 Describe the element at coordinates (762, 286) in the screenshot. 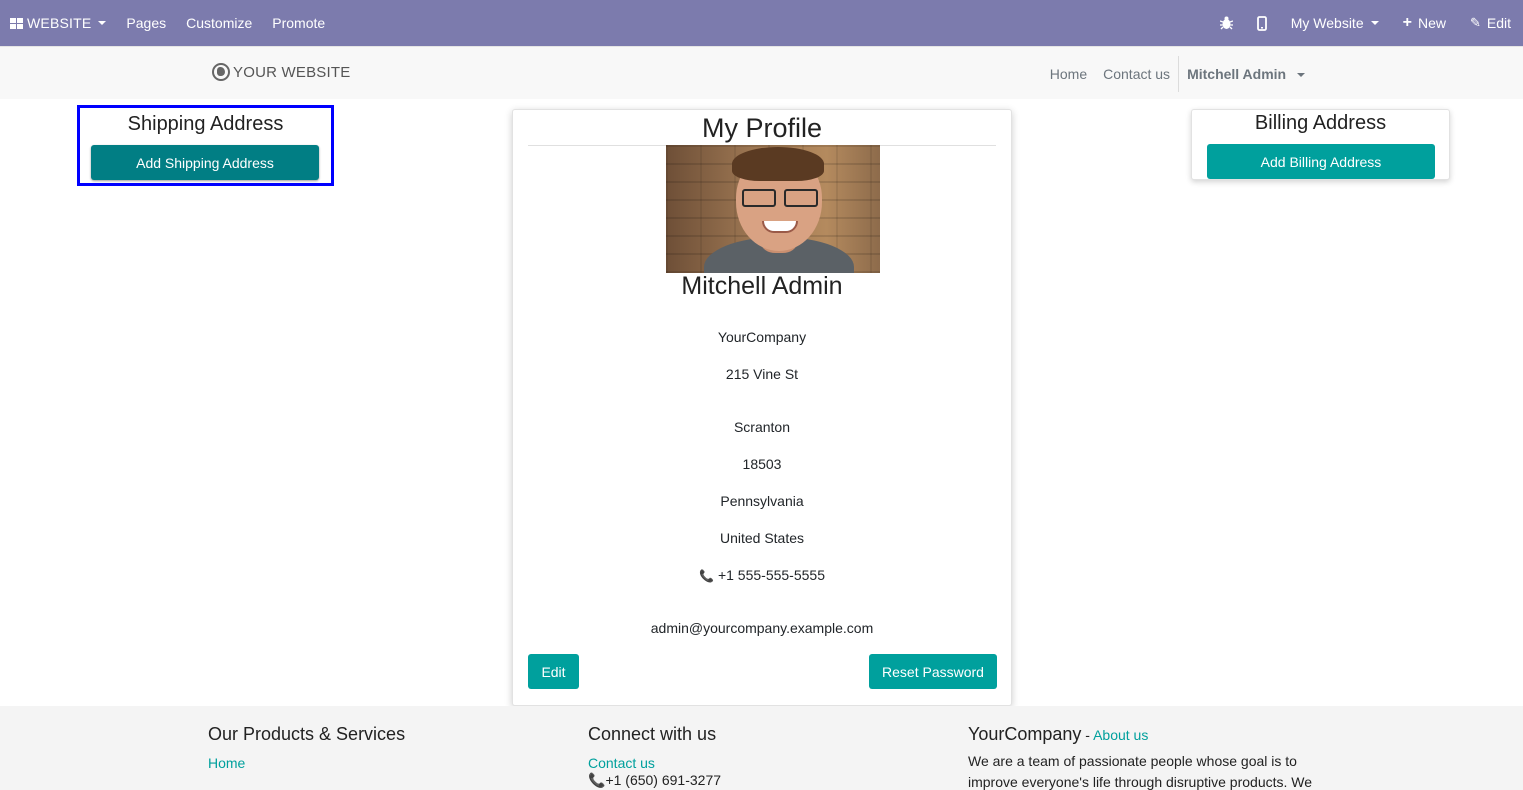

I see `profile-name: Mitchell Admin` at that location.